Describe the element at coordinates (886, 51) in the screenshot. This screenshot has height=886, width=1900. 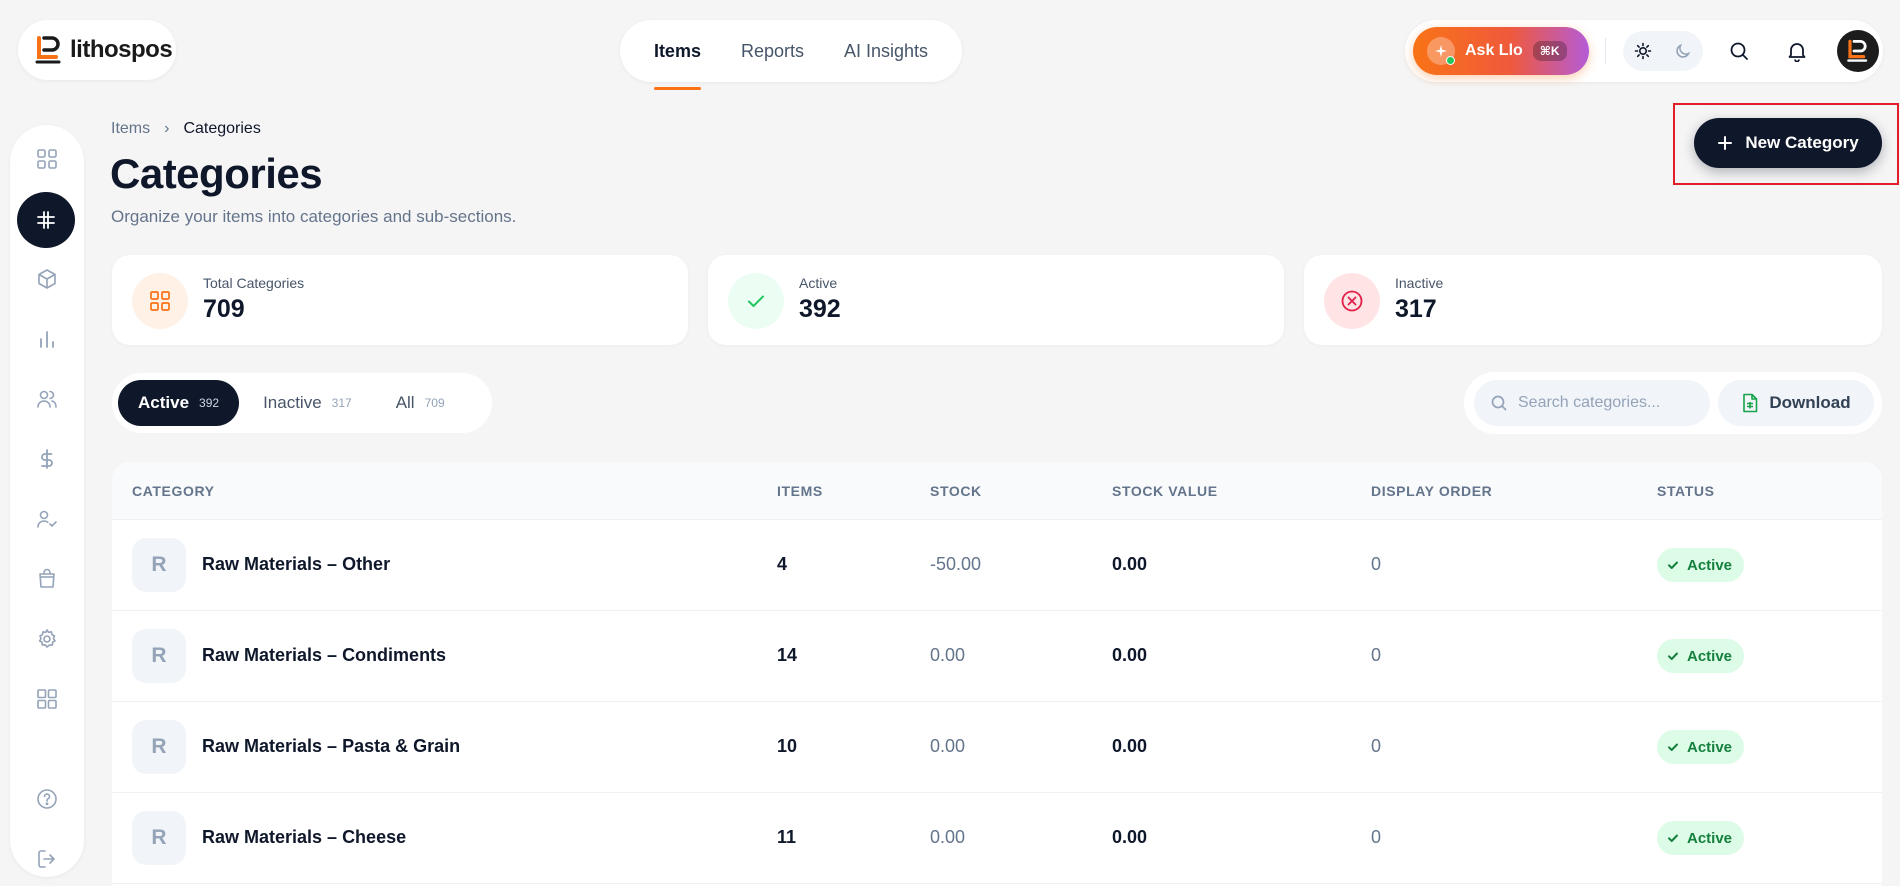
I see `nav-tab-ai-insights: AI Insights` at that location.